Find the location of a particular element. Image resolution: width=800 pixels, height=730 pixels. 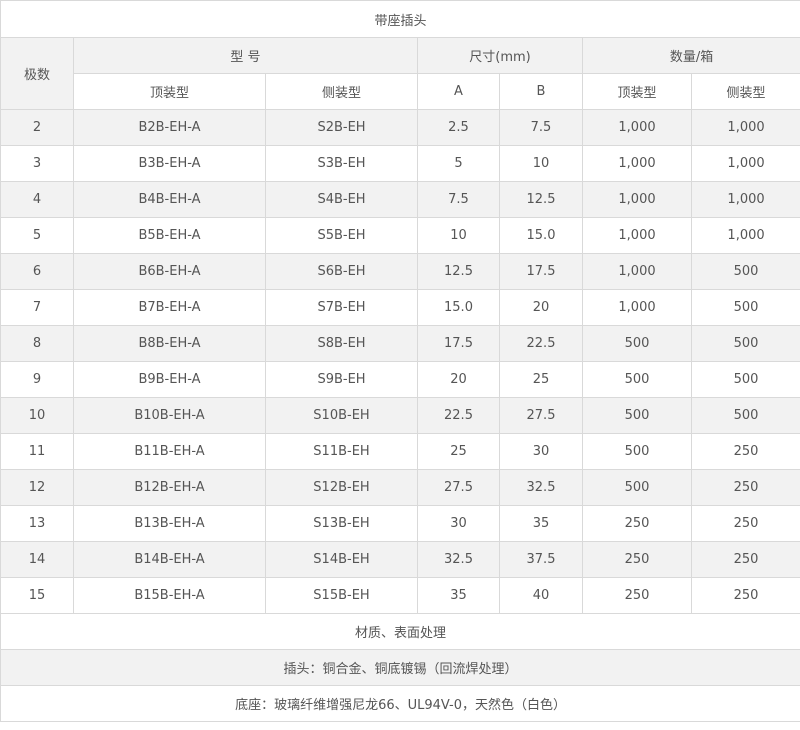

cell-b: 27.5 is located at coordinates (541, 415).